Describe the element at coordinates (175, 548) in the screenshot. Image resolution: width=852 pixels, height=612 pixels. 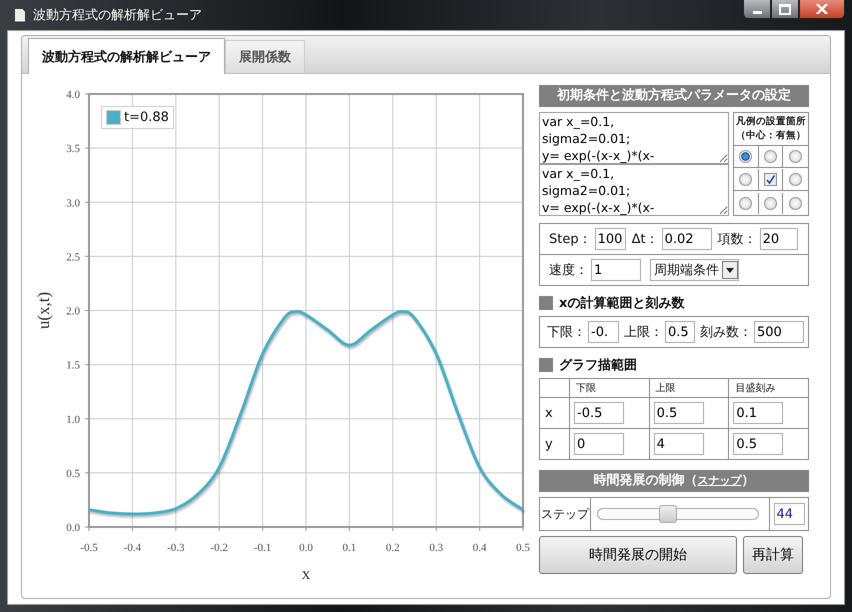
I see `axis-tick-label: -0.3` at that location.